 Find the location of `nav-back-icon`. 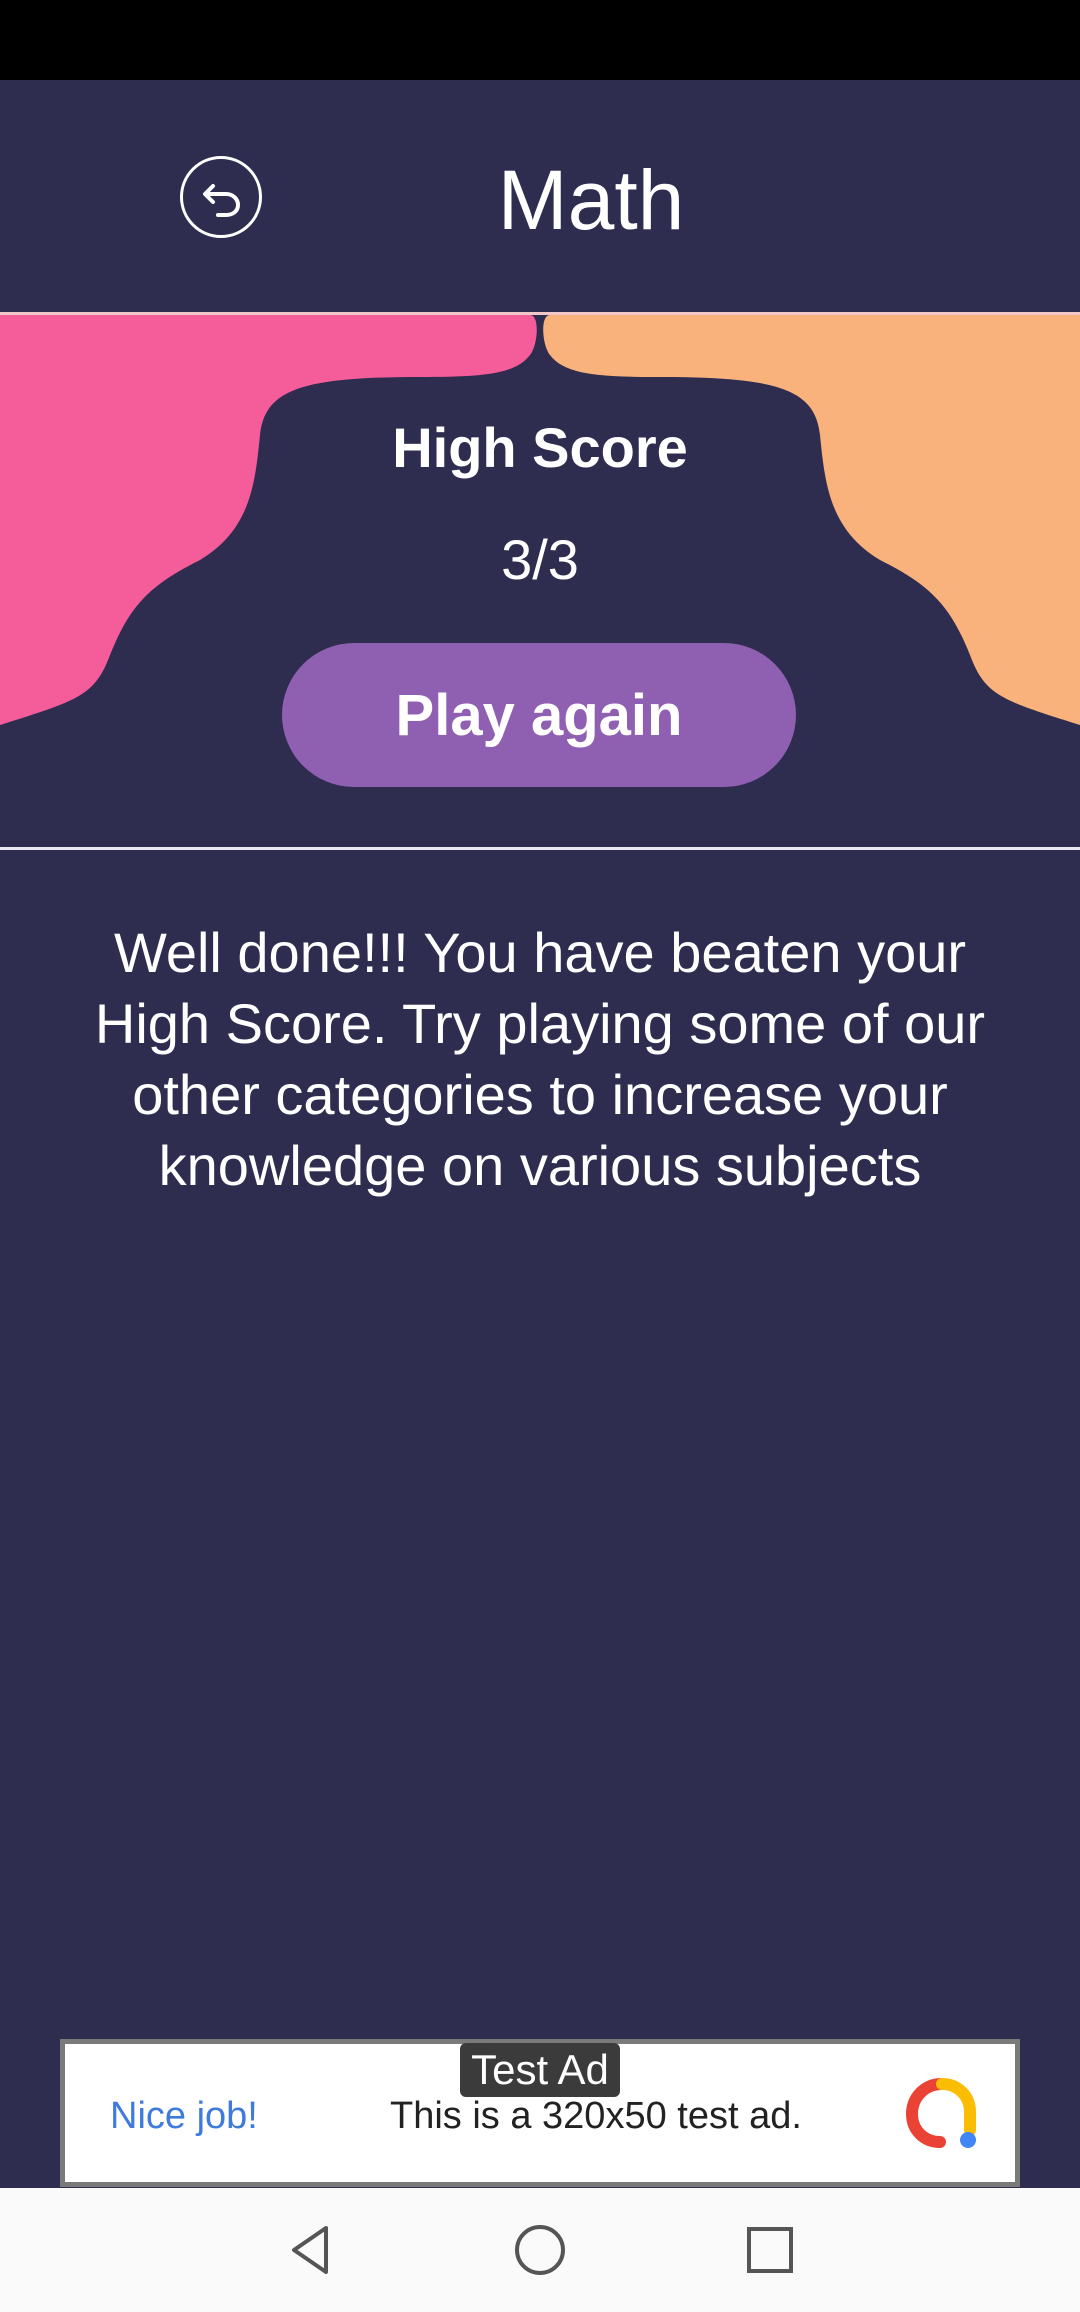

nav-back-icon is located at coordinates (310, 2250).